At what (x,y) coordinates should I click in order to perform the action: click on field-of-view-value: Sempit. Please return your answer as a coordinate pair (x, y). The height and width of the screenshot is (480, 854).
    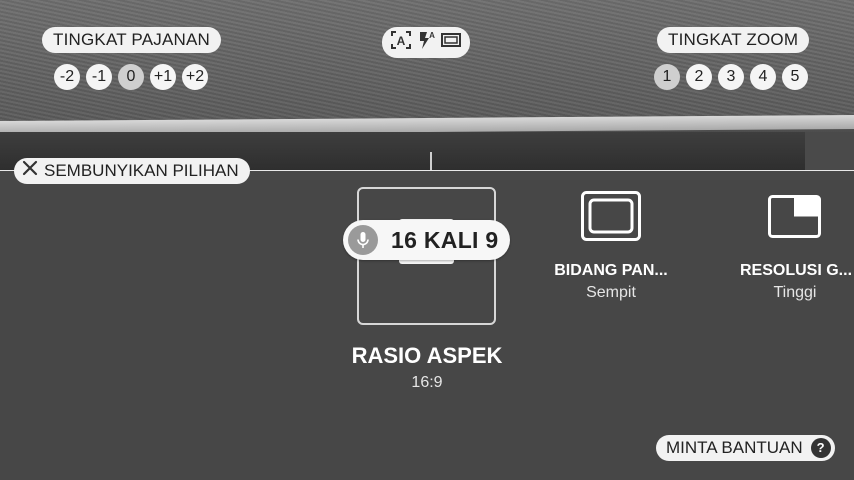
    Looking at the image, I should click on (611, 292).